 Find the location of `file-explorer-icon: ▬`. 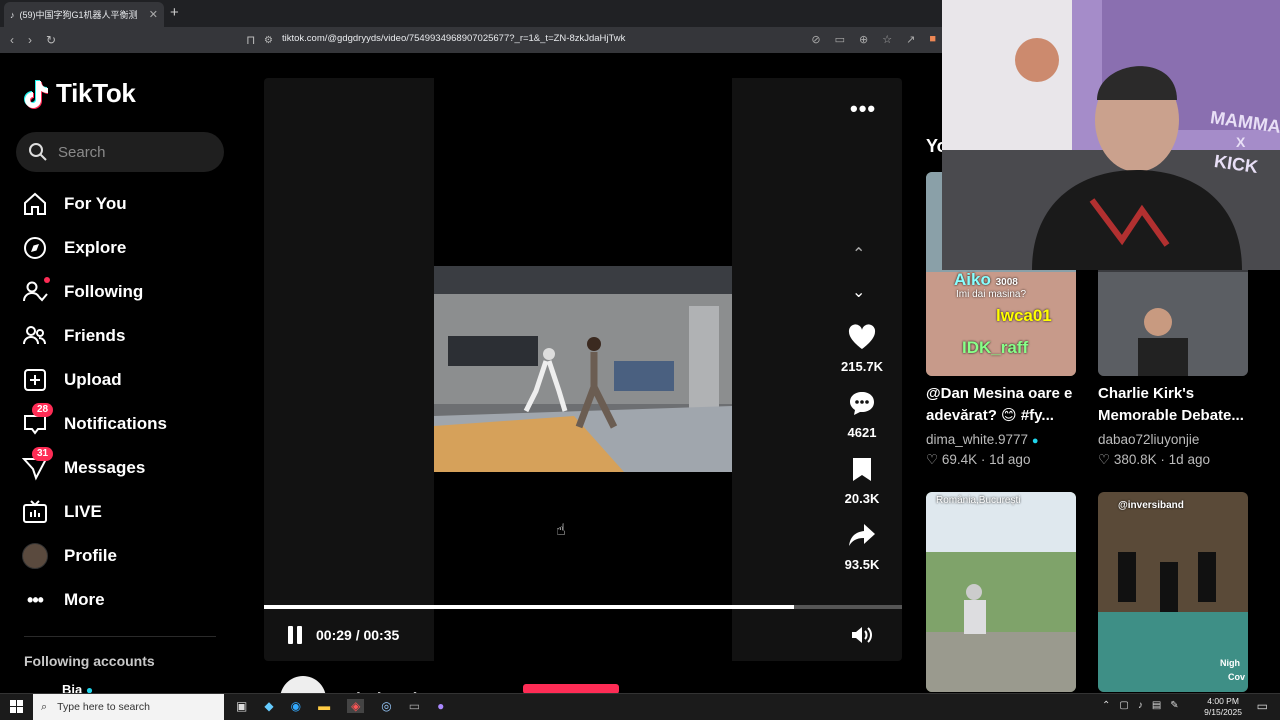

file-explorer-icon: ▬ is located at coordinates (324, 706).